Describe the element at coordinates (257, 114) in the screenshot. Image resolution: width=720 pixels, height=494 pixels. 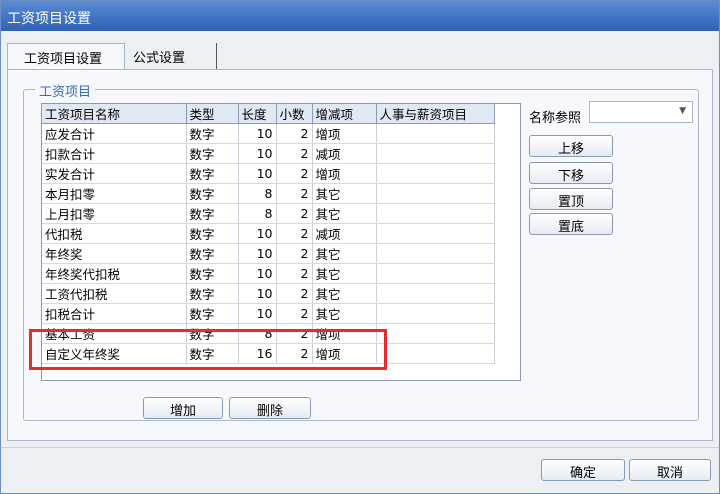
I see `col-header-length: 长度` at that location.